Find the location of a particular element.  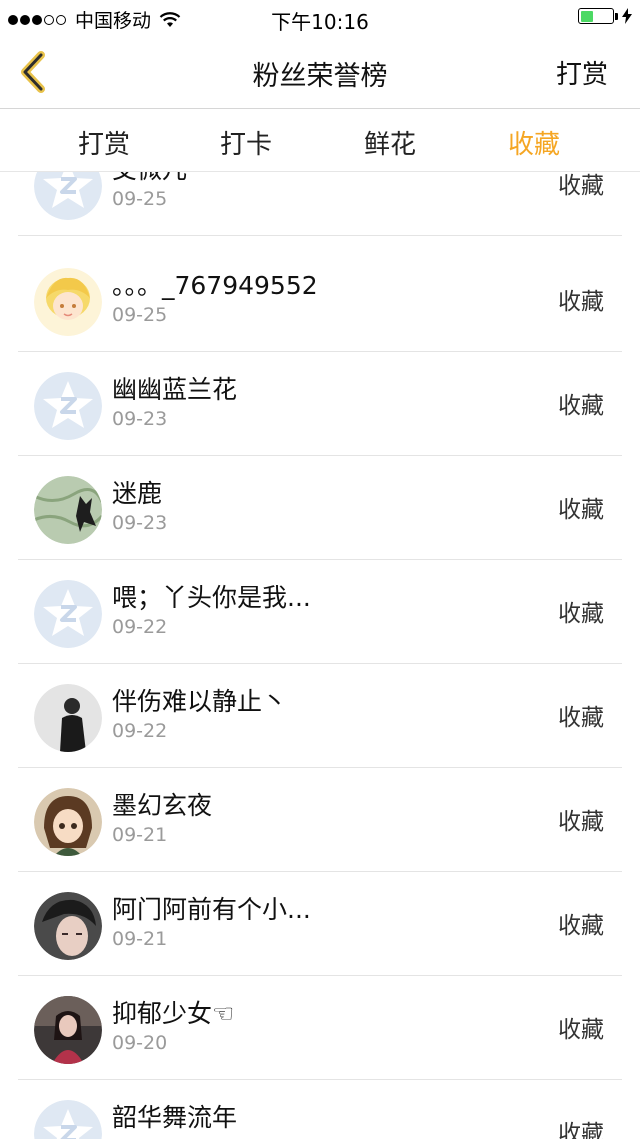

tab-bar: 打赏 打卡 鲜花 收藏 is located at coordinates (320, 140).